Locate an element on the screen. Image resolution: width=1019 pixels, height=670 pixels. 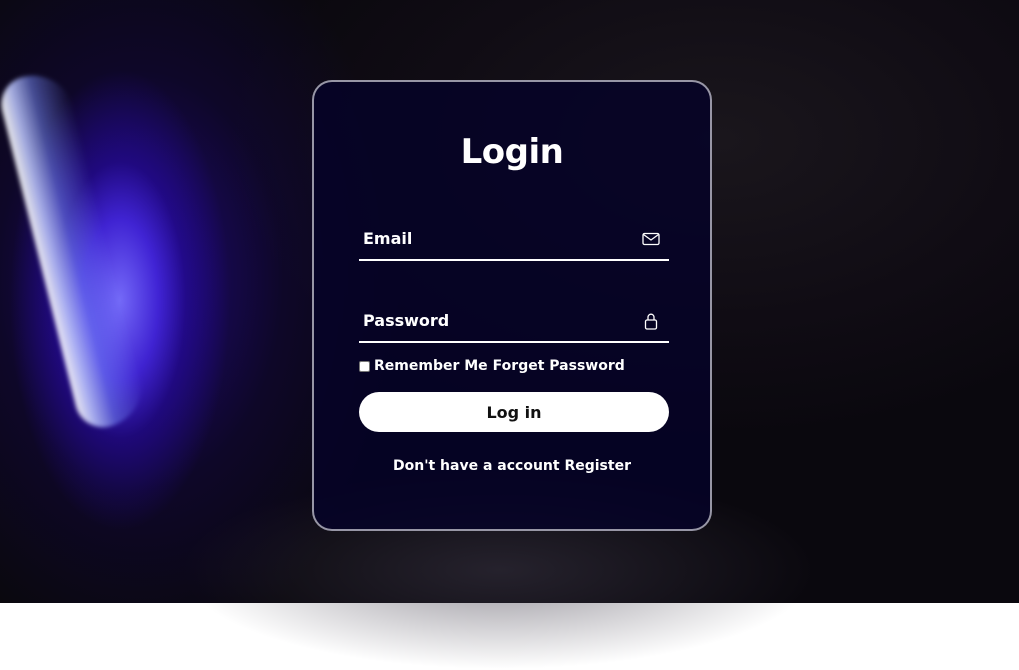
register-line: Don't have a account Register is located at coordinates (512, 466).